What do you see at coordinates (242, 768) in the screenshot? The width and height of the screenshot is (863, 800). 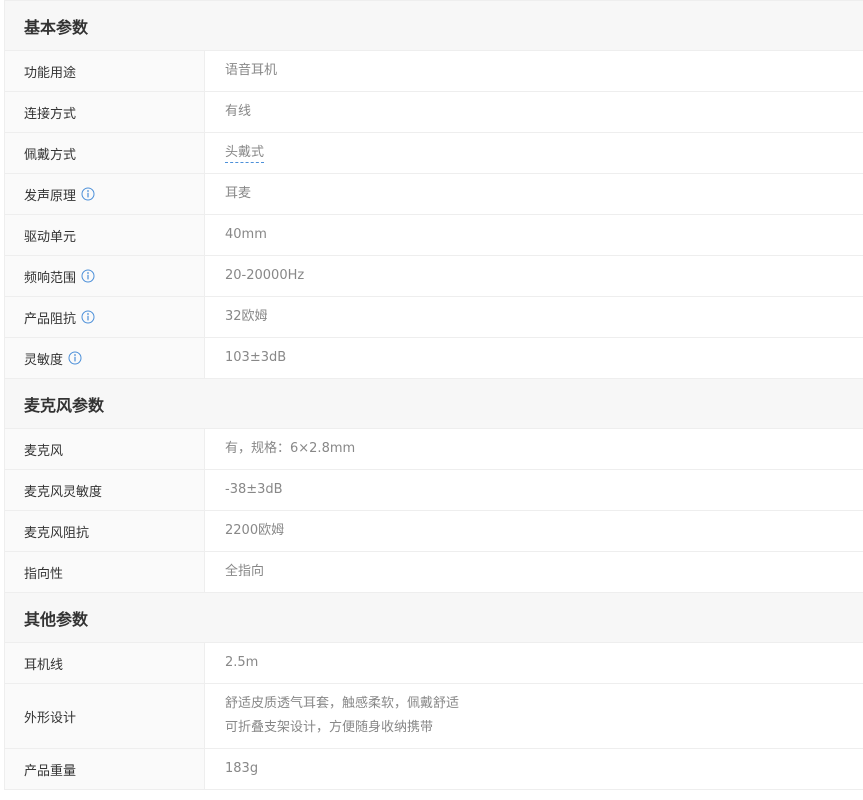 I see `spec-value-text: 183g` at bounding box center [242, 768].